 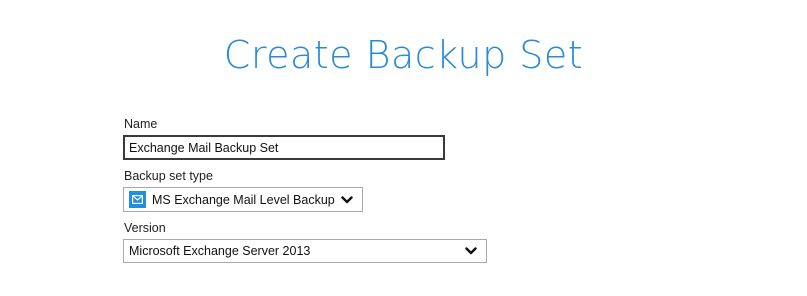 What do you see at coordinates (168, 176) in the screenshot?
I see `backup-set-type-label: Backup set type` at bounding box center [168, 176].